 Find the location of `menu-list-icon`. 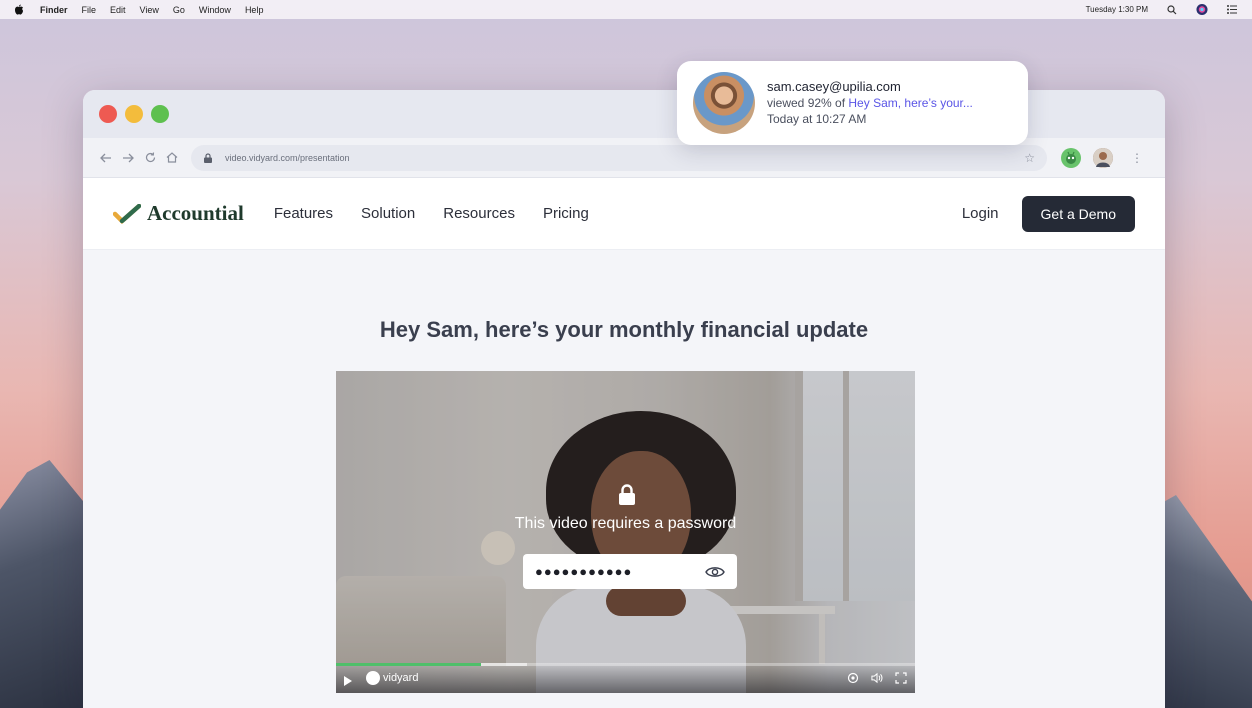

menu-list-icon is located at coordinates (1232, 10).